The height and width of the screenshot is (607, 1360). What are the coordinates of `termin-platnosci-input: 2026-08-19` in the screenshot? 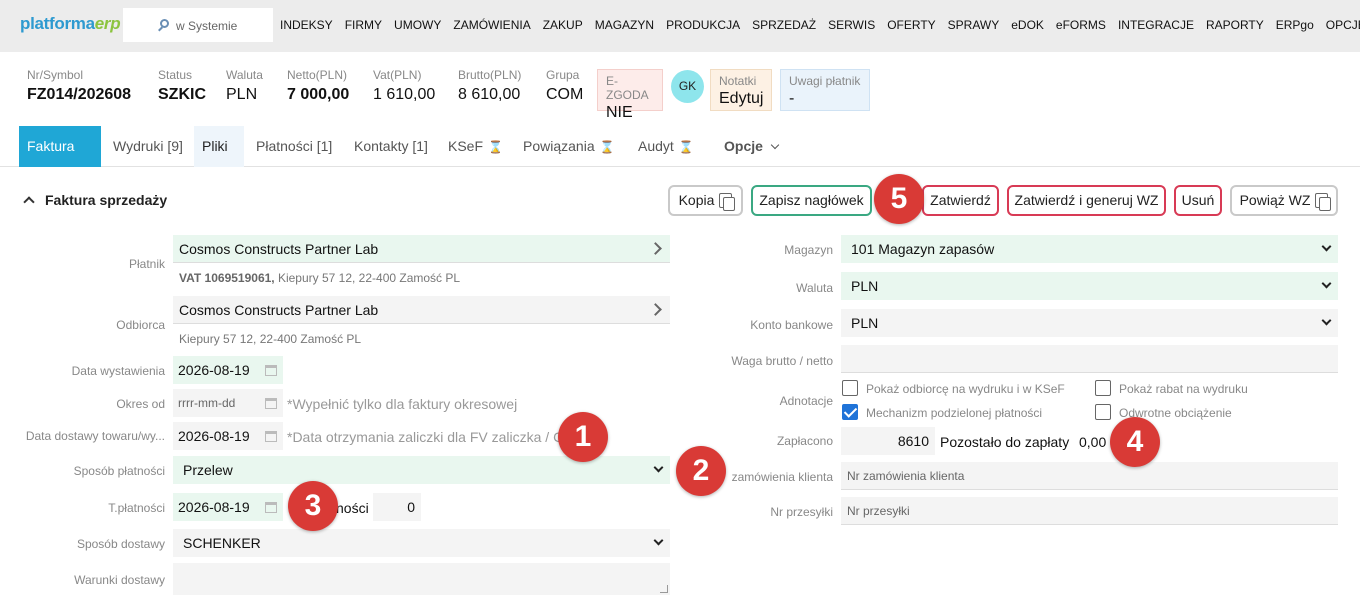 It's located at (228, 507).